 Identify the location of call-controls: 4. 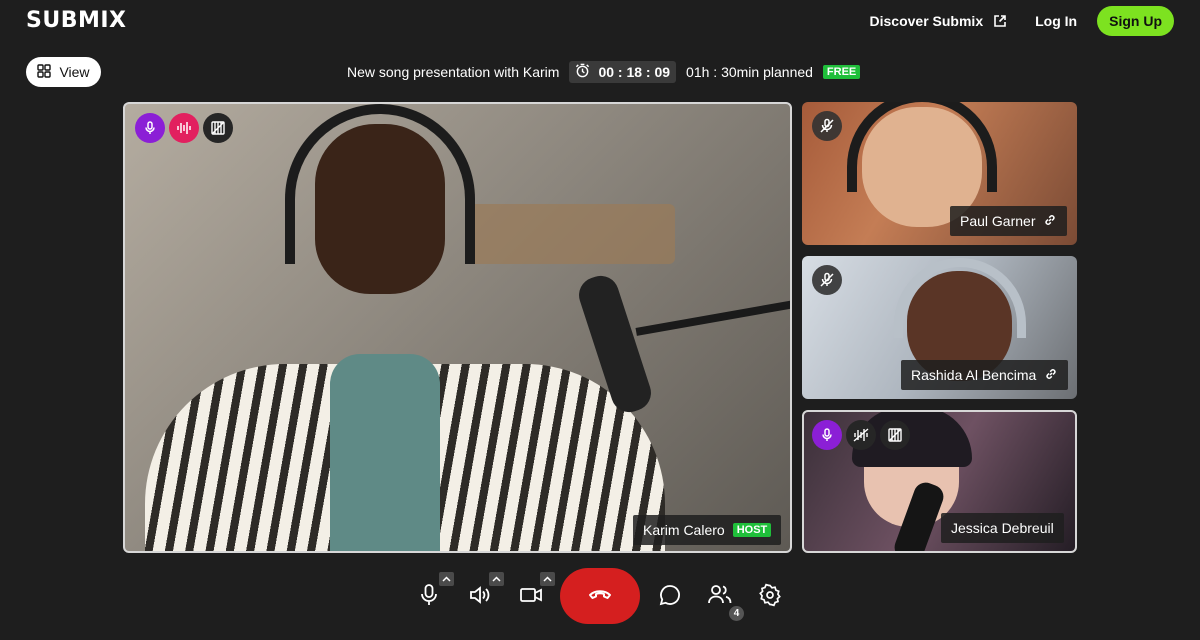
(600, 598).